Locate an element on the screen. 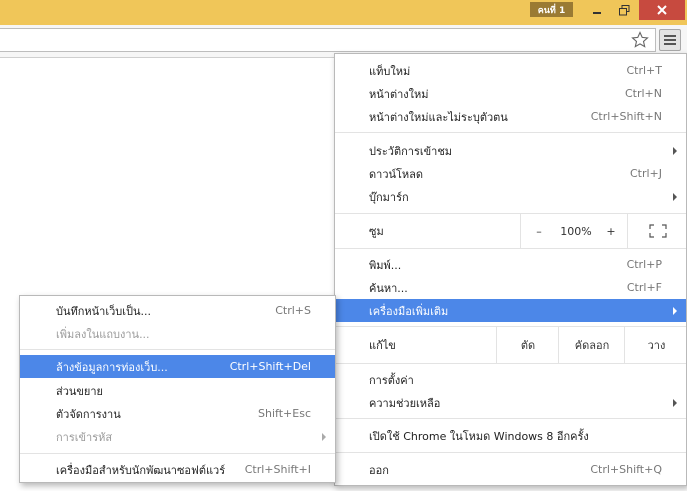 The width and height of the screenshot is (687, 491). menu-item-label: หน้าต่างใหม่และไม่ระบุตัวตน is located at coordinates (438, 117).